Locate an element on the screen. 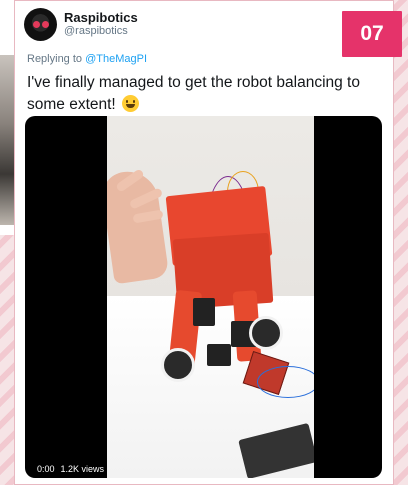 Image resolution: width=408 pixels, height=485 pixels. video-meta: 0:00 1.2K views is located at coordinates (70, 469).